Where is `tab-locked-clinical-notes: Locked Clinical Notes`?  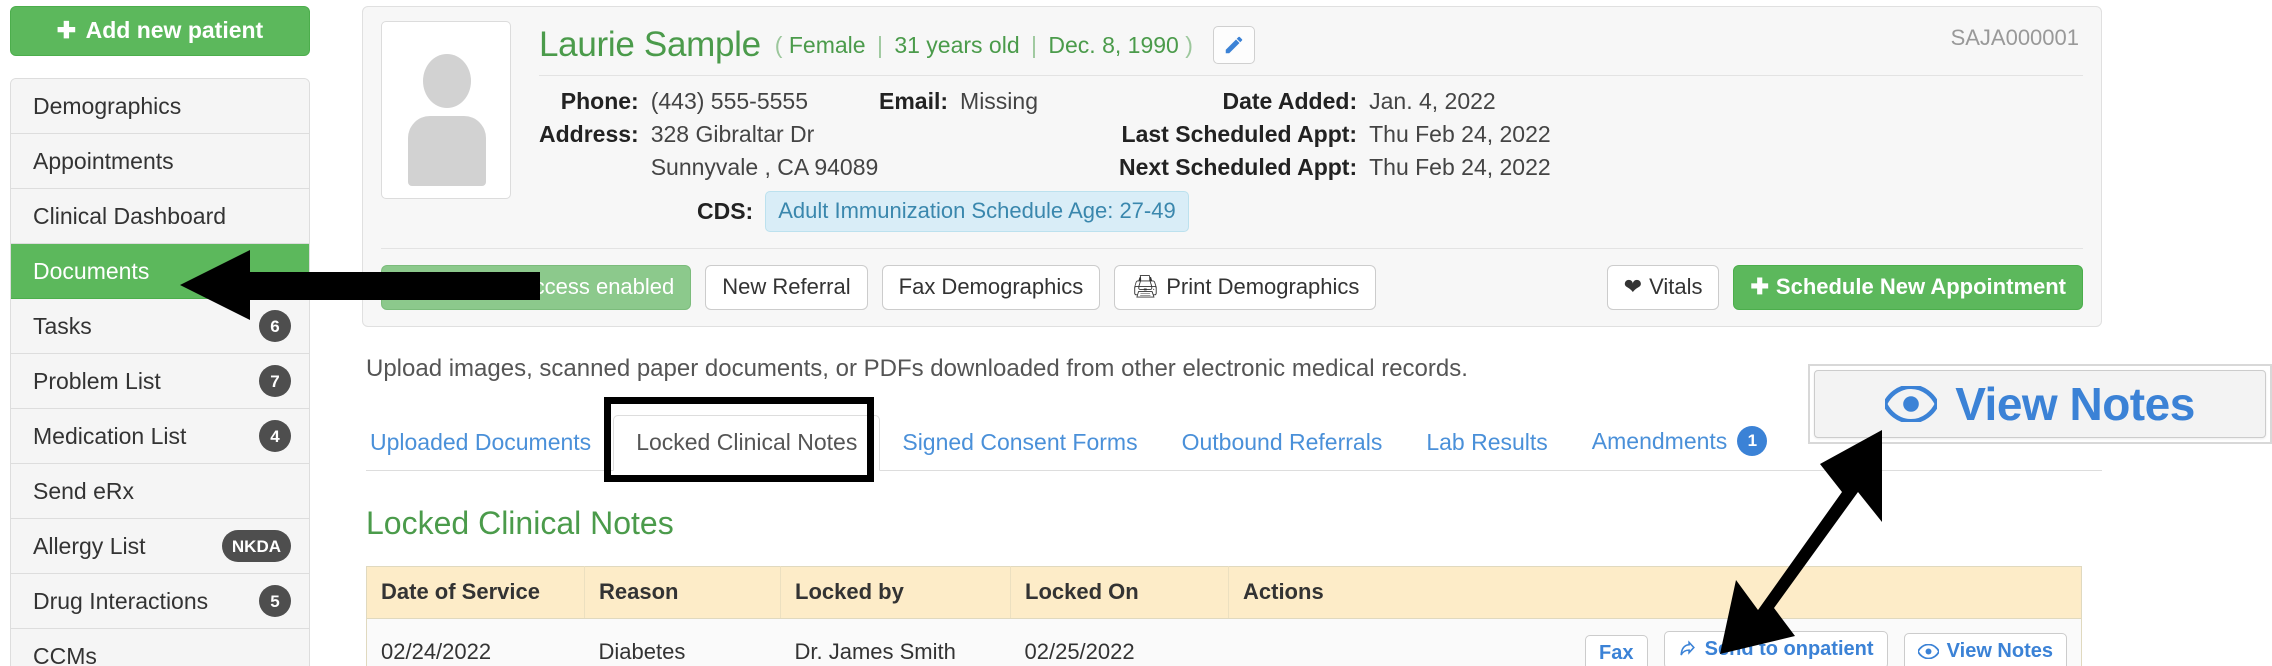 tab-locked-clinical-notes: Locked Clinical Notes is located at coordinates (747, 443).